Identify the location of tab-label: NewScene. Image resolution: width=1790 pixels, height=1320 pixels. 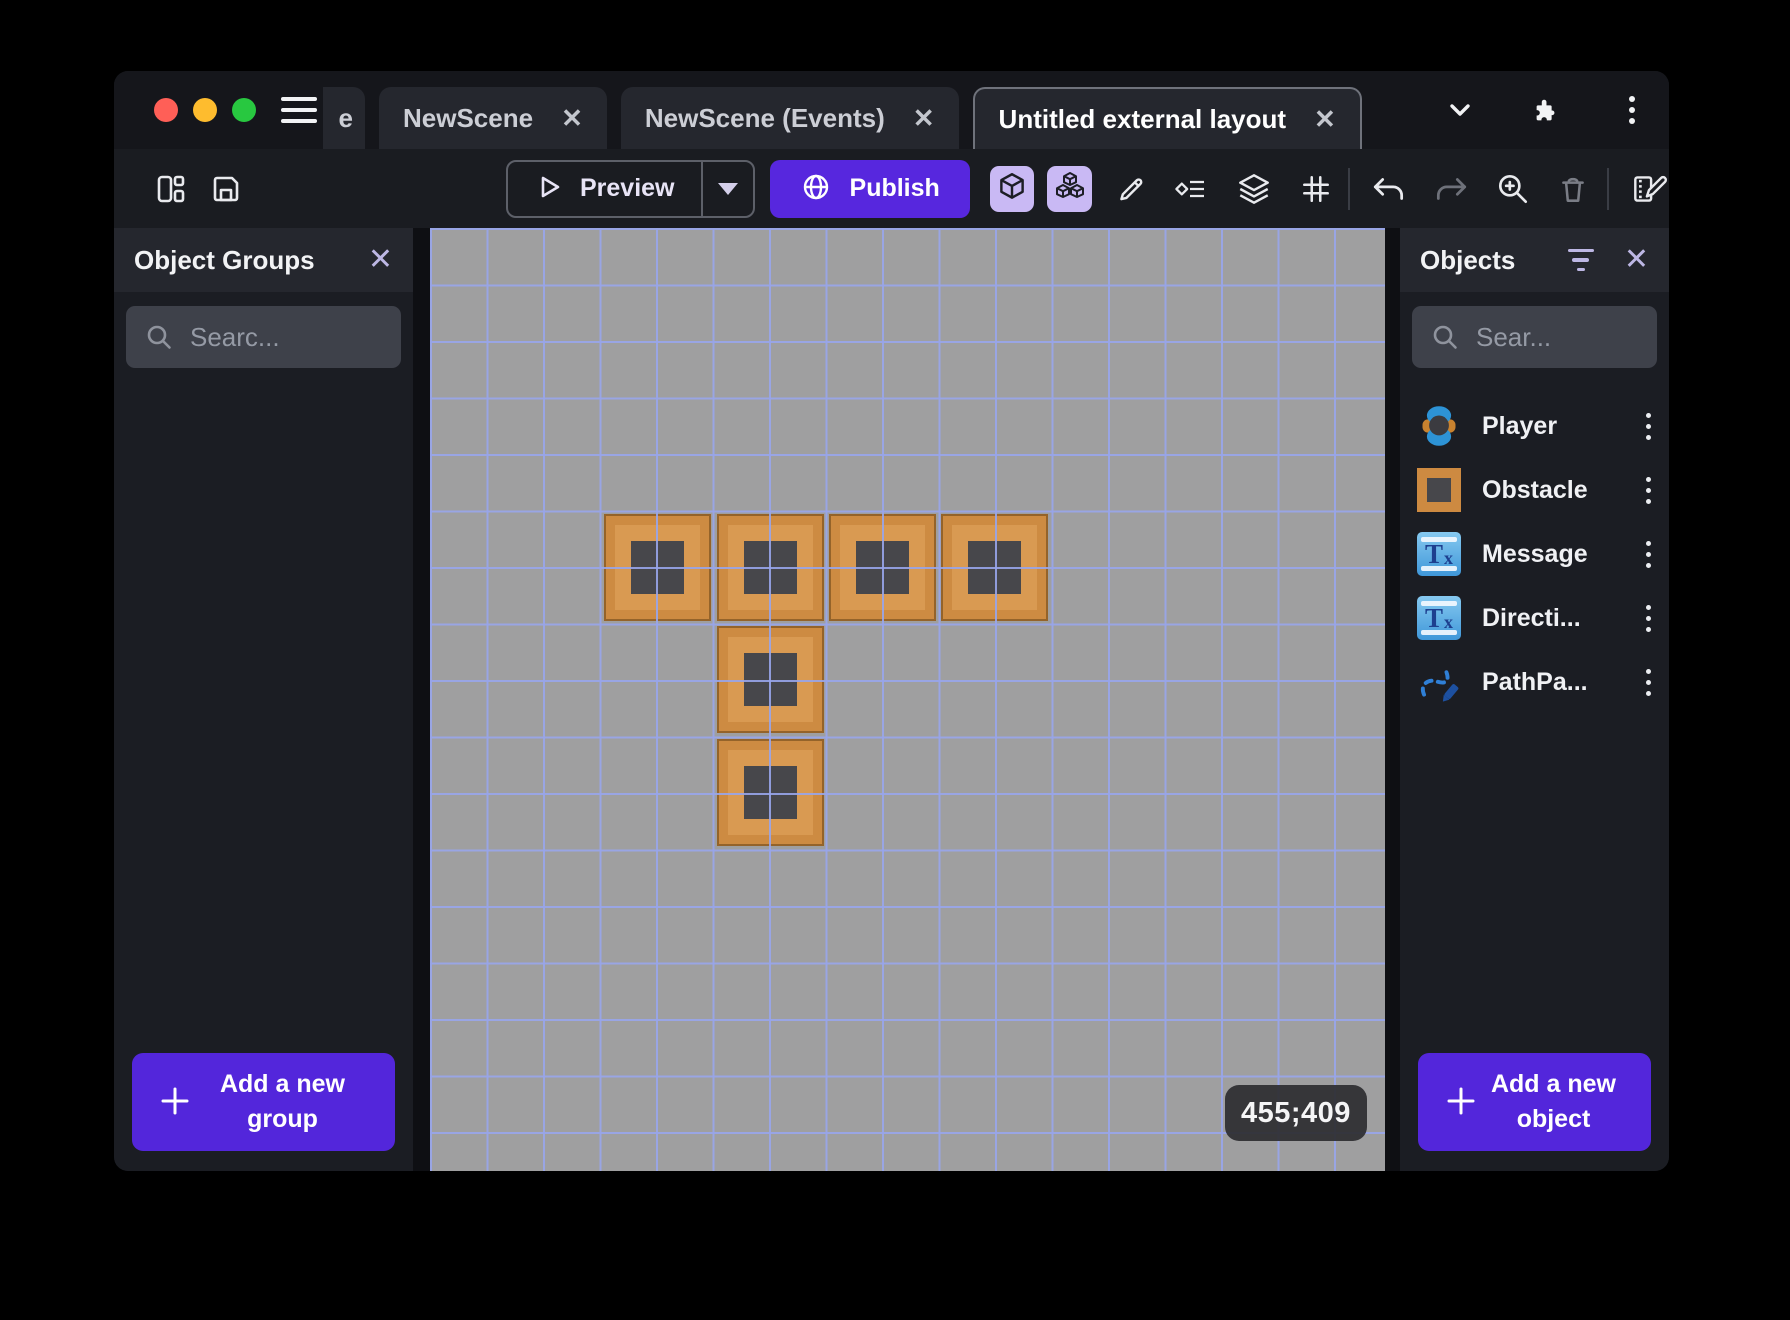
(468, 117).